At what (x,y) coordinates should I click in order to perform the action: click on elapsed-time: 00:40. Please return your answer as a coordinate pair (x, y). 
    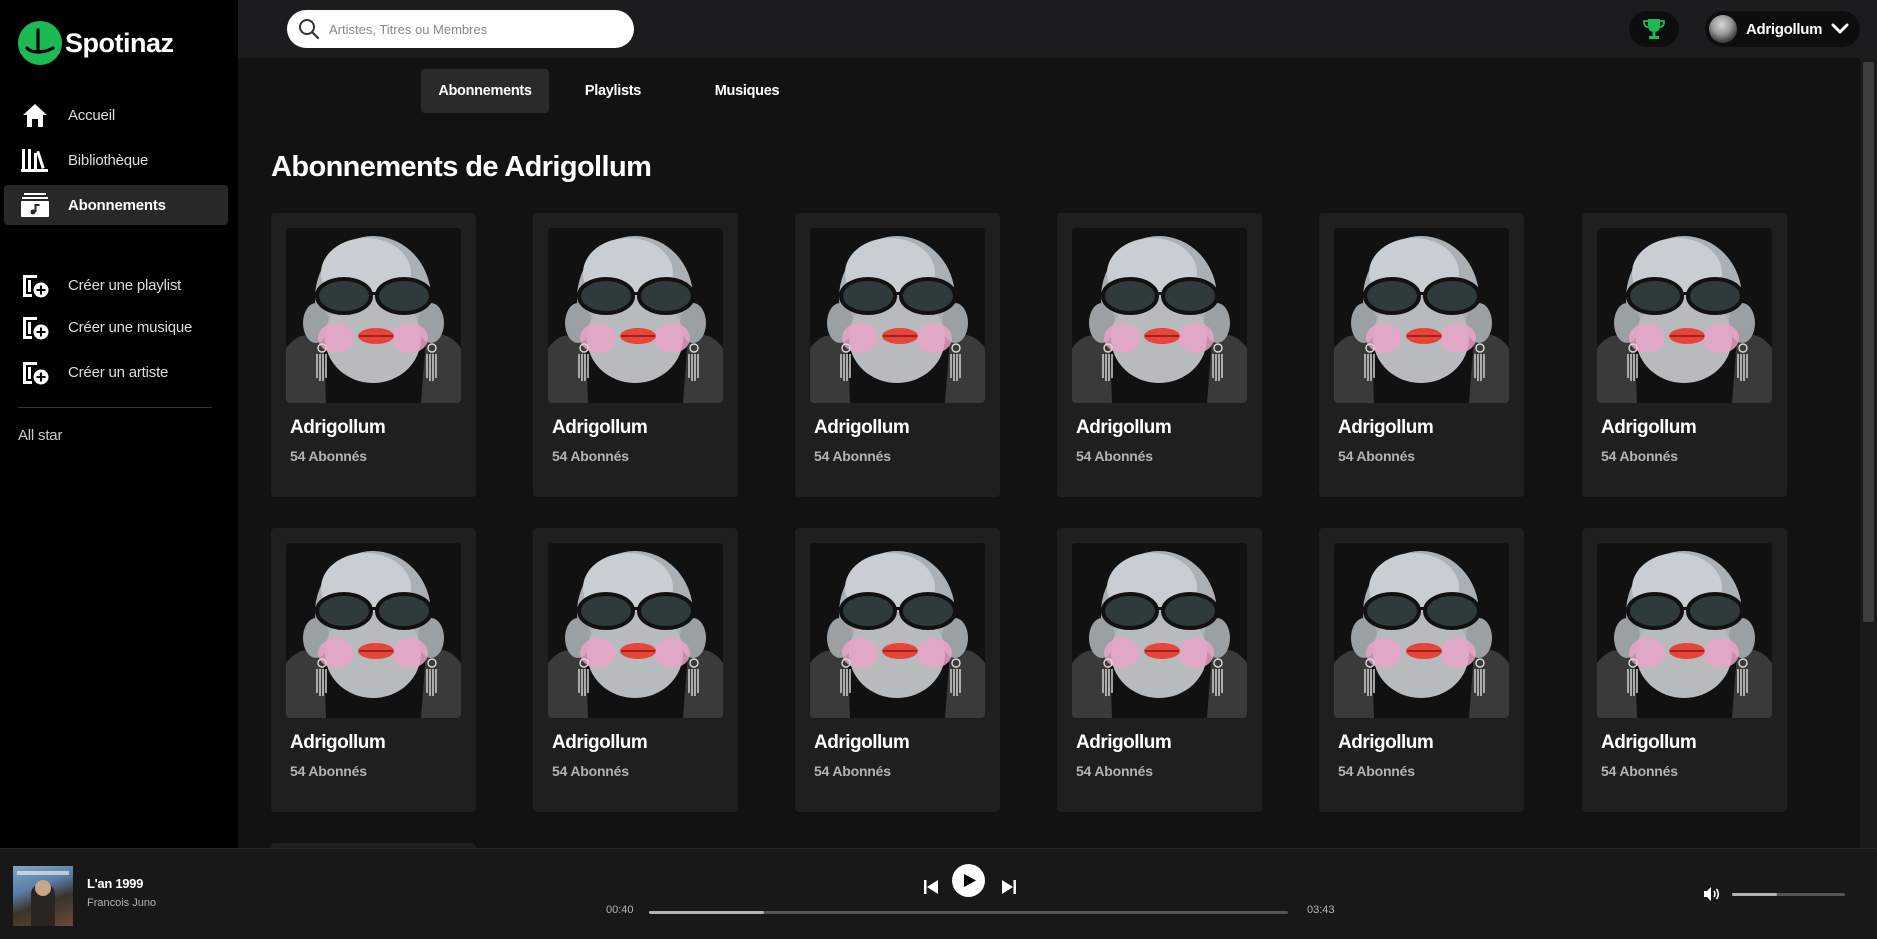
    Looking at the image, I should click on (620, 910).